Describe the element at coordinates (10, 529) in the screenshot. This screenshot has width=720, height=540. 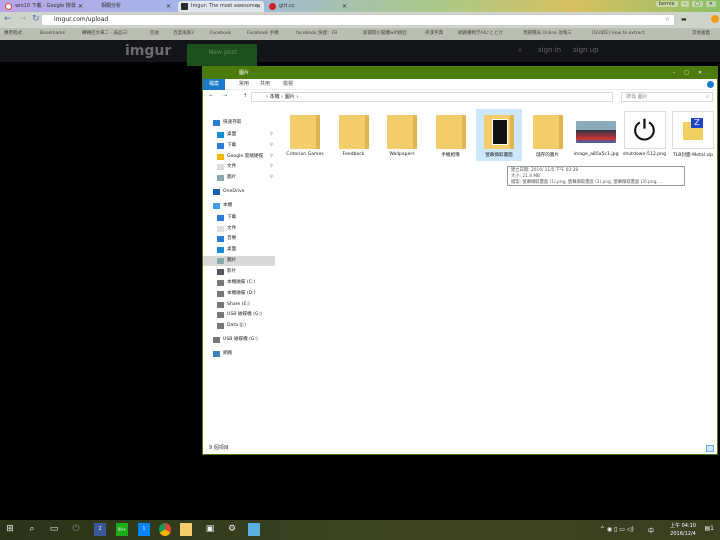
I see `start-button: ⊞` at that location.